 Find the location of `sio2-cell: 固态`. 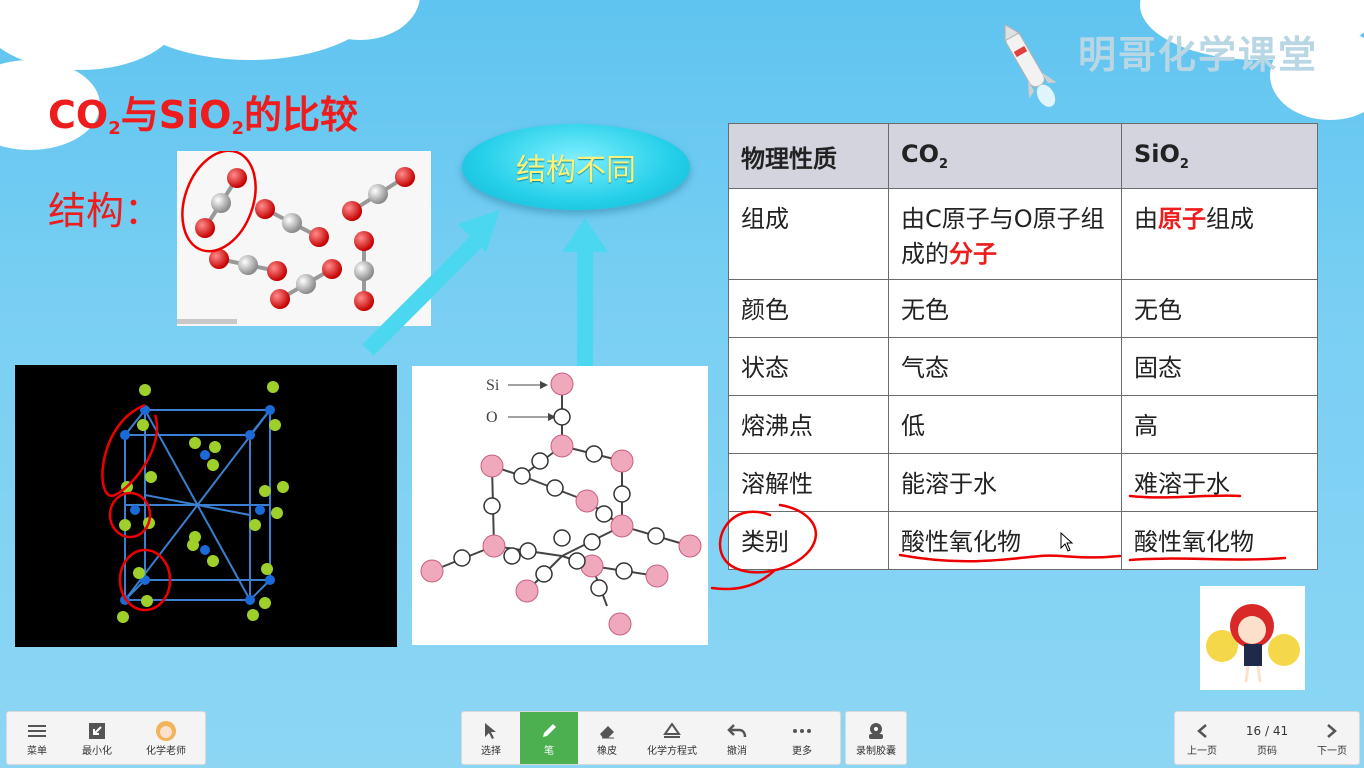

sio2-cell: 固态 is located at coordinates (1219, 366).